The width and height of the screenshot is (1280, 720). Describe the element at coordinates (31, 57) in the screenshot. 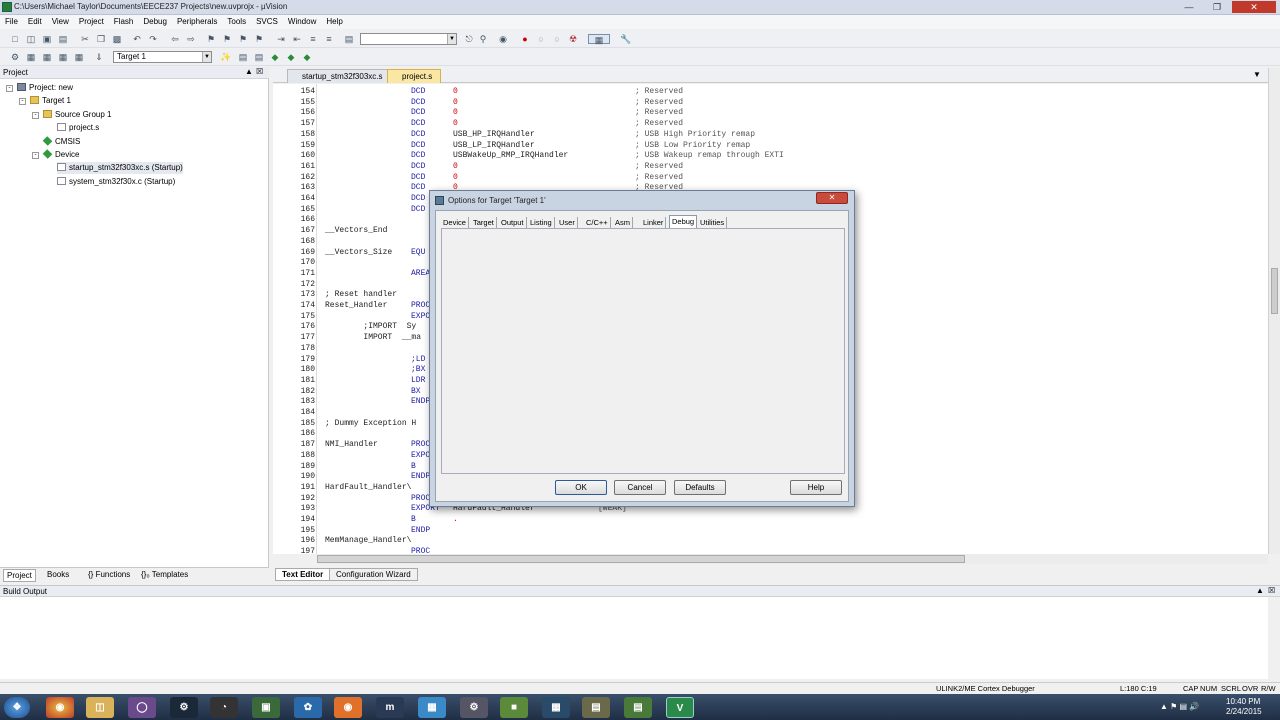

I see `build-icon: ▦` at that location.